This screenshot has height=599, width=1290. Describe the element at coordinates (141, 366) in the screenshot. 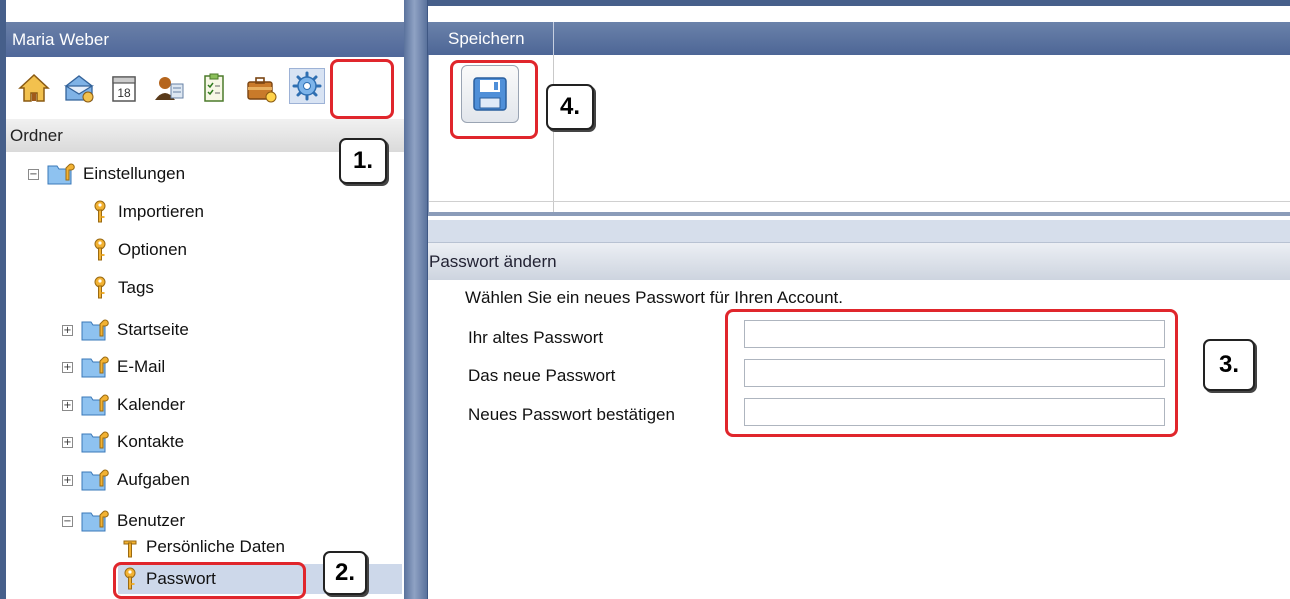

I see `tree-label: E-Mail` at that location.